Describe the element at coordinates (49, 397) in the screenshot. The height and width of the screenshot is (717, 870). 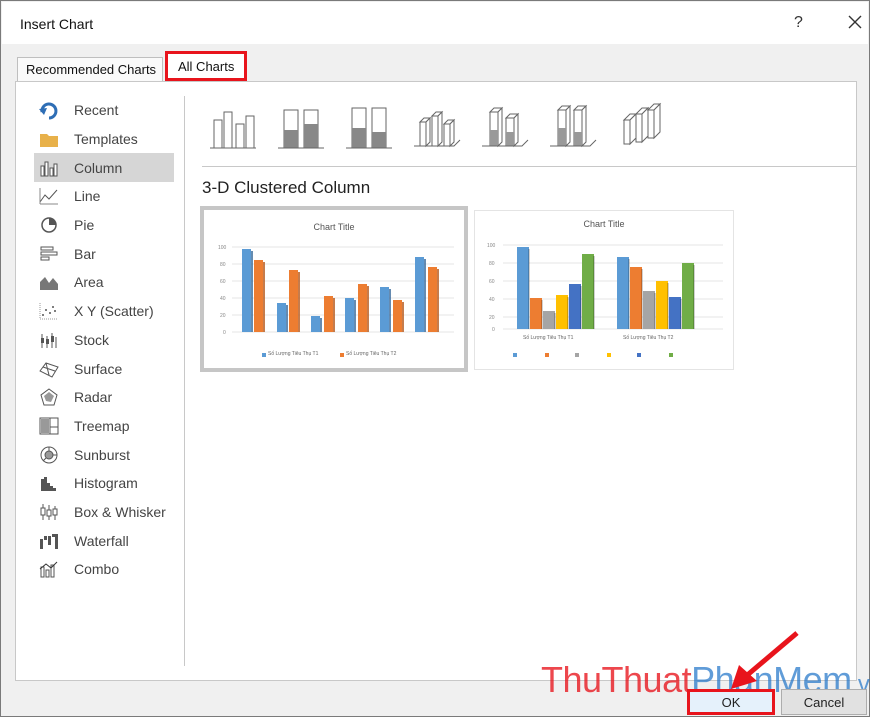
I see `radar-icon` at that location.